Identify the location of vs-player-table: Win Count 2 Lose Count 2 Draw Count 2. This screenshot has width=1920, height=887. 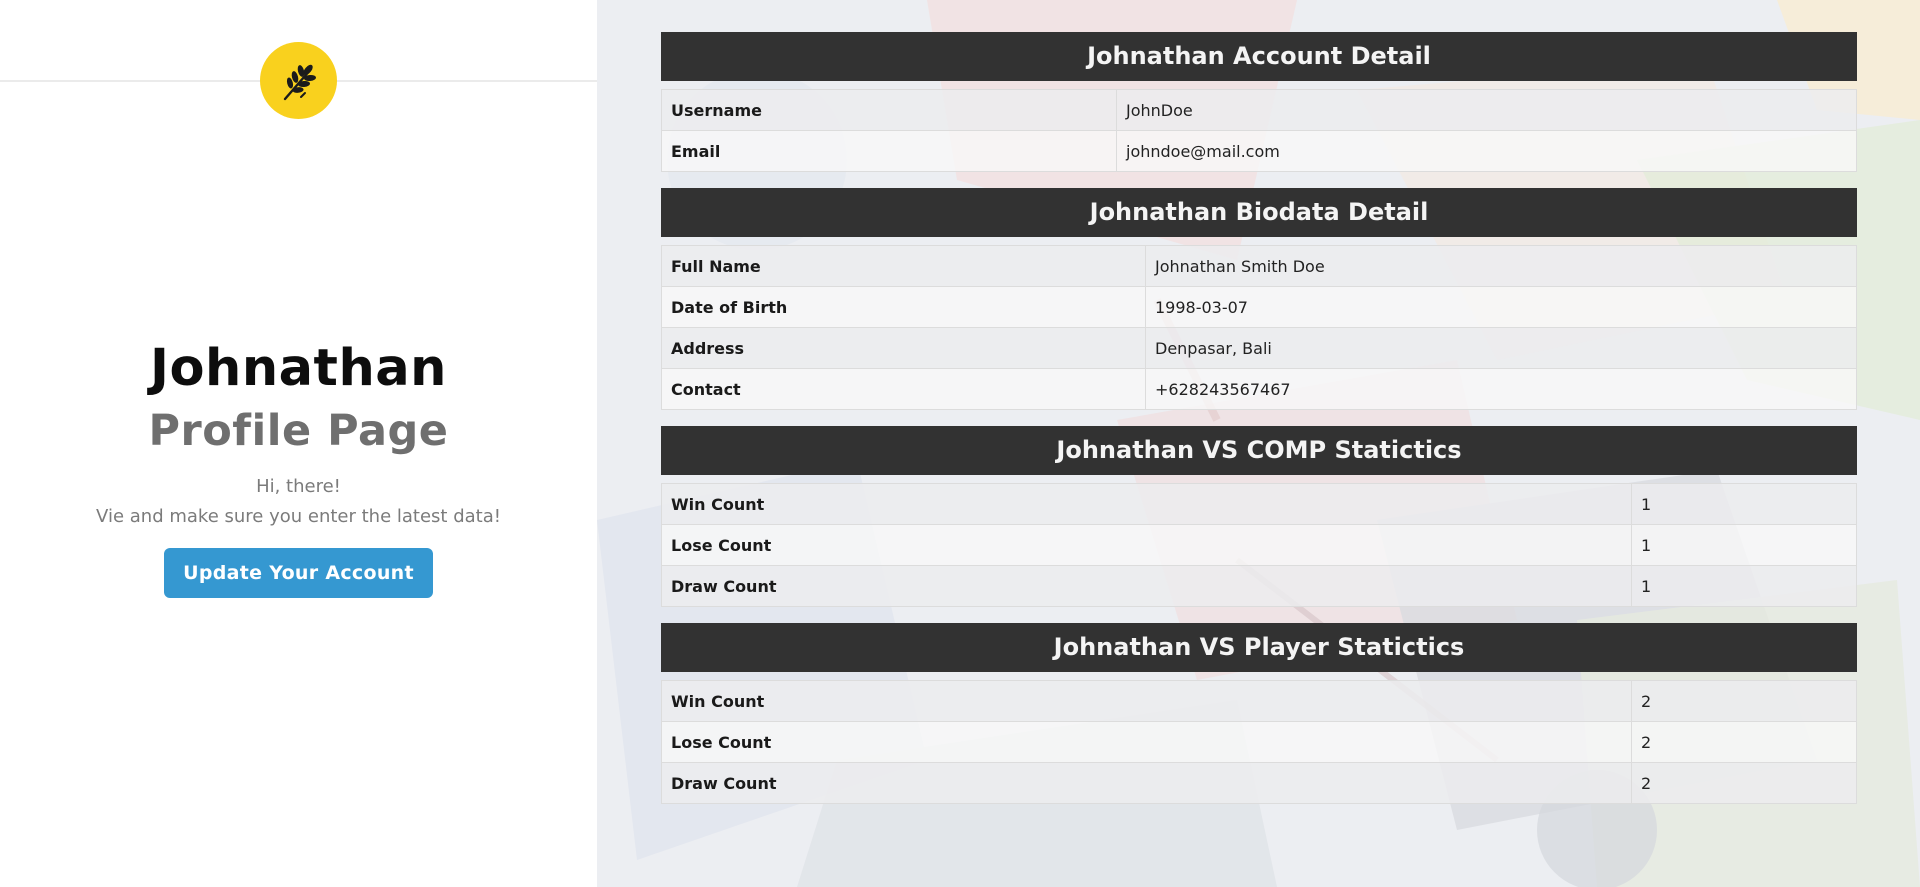
(1259, 742).